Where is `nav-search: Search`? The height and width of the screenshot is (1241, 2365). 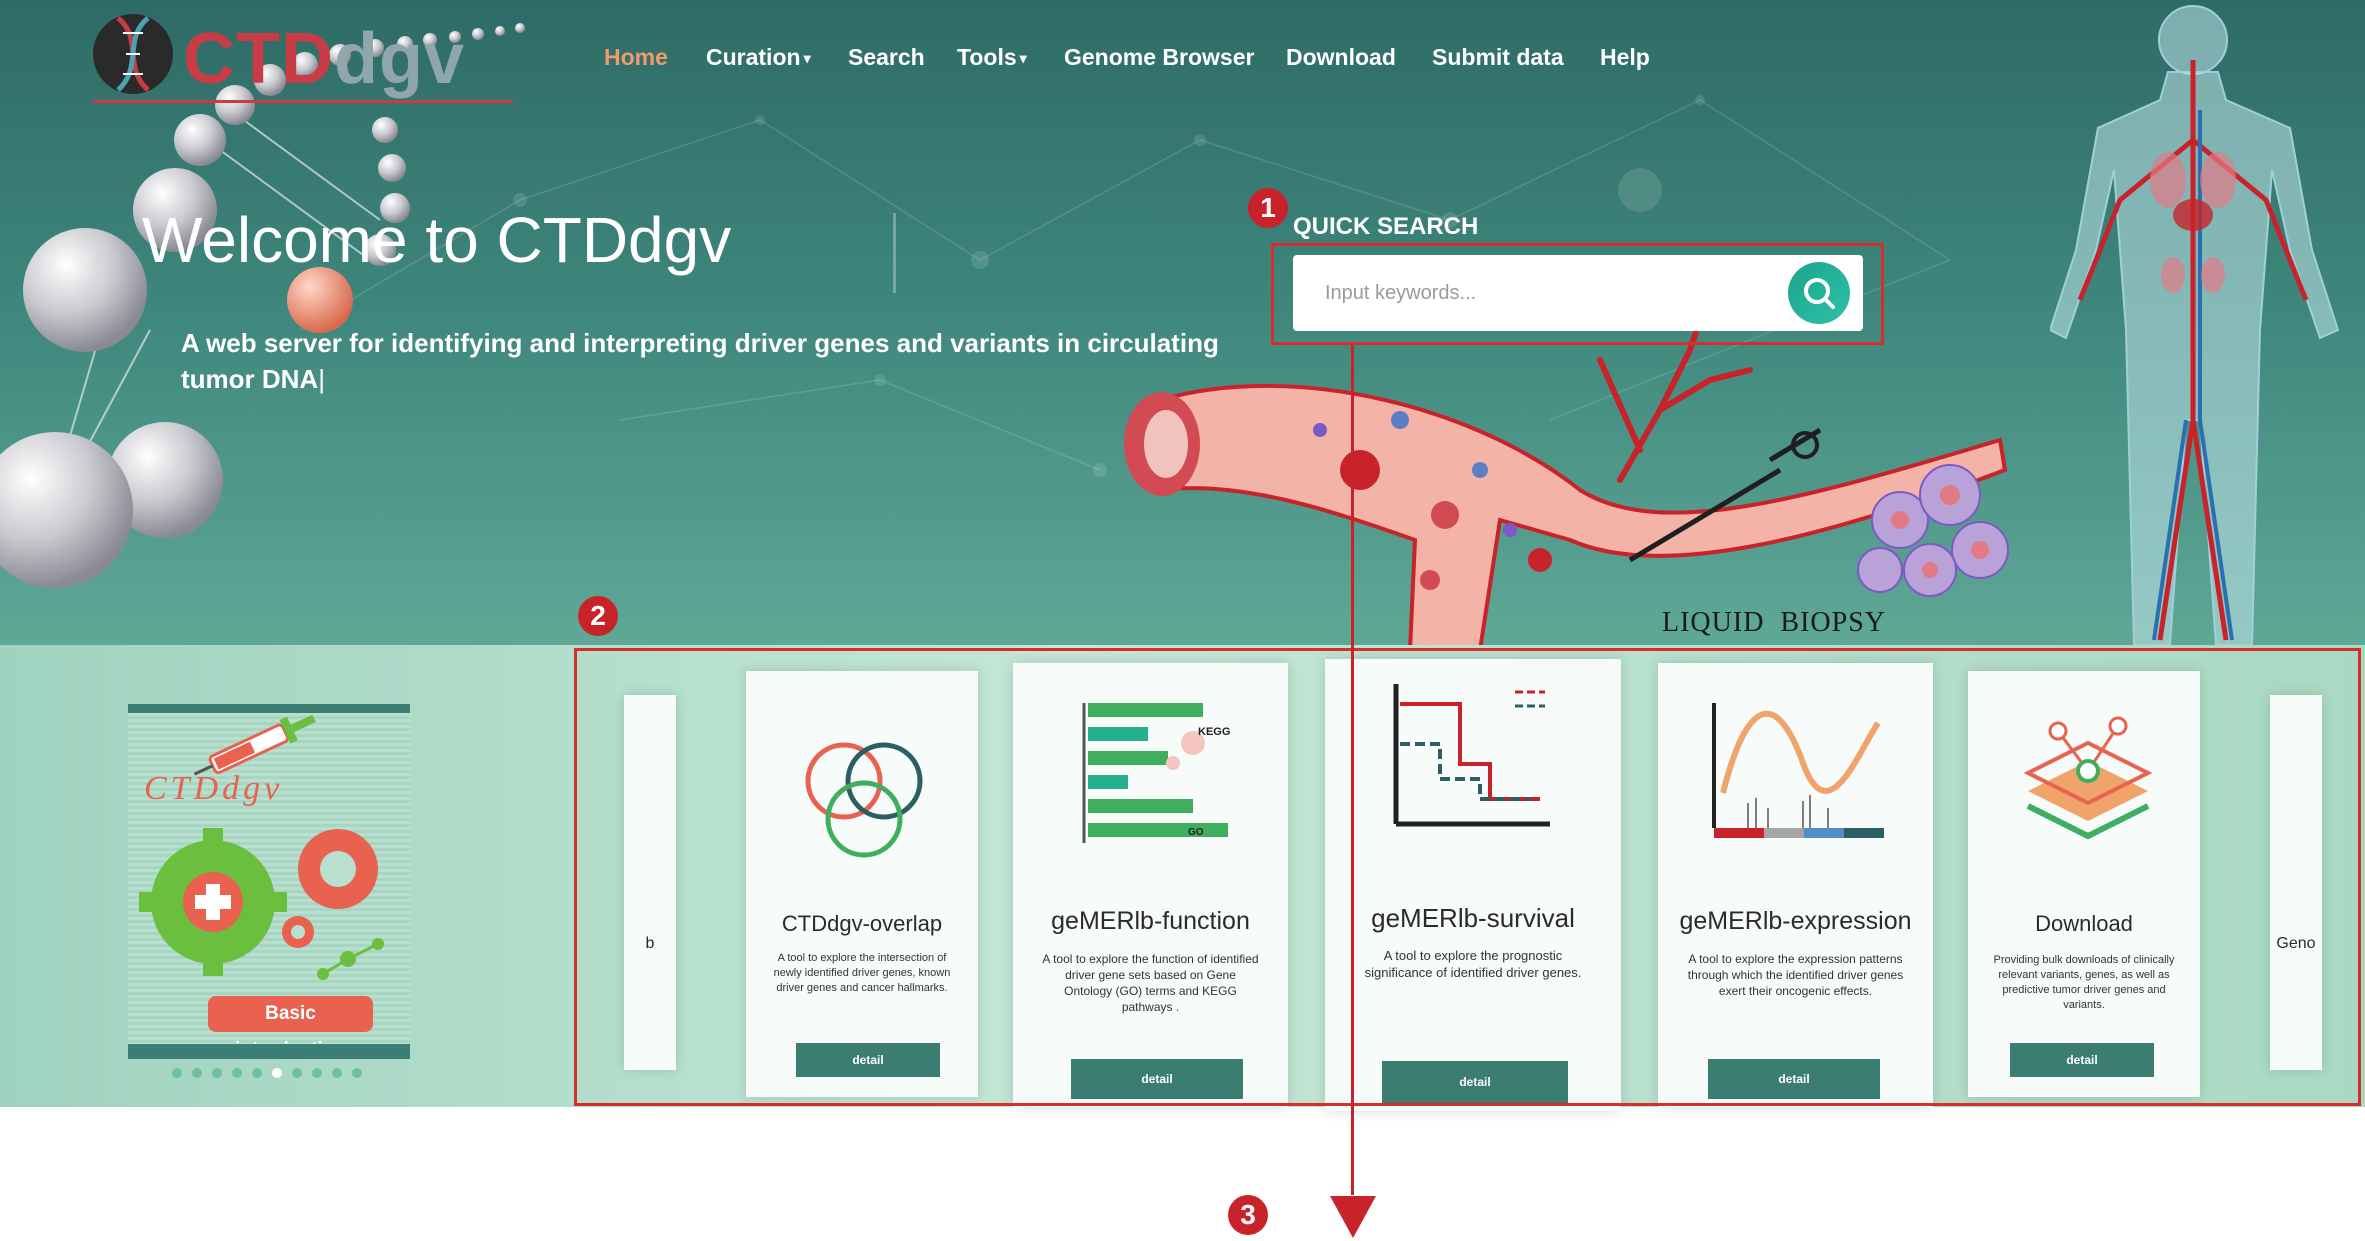 nav-search: Search is located at coordinates (886, 57).